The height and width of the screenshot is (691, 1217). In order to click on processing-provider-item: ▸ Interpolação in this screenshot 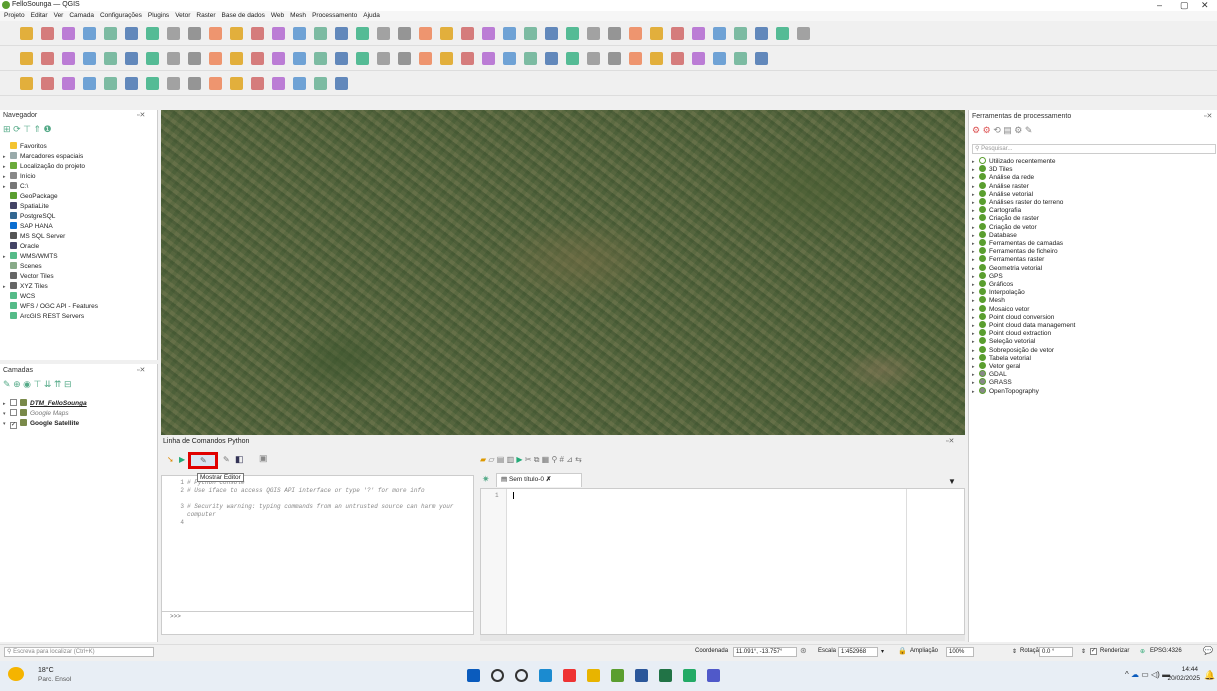, I will do `click(998, 292)`.